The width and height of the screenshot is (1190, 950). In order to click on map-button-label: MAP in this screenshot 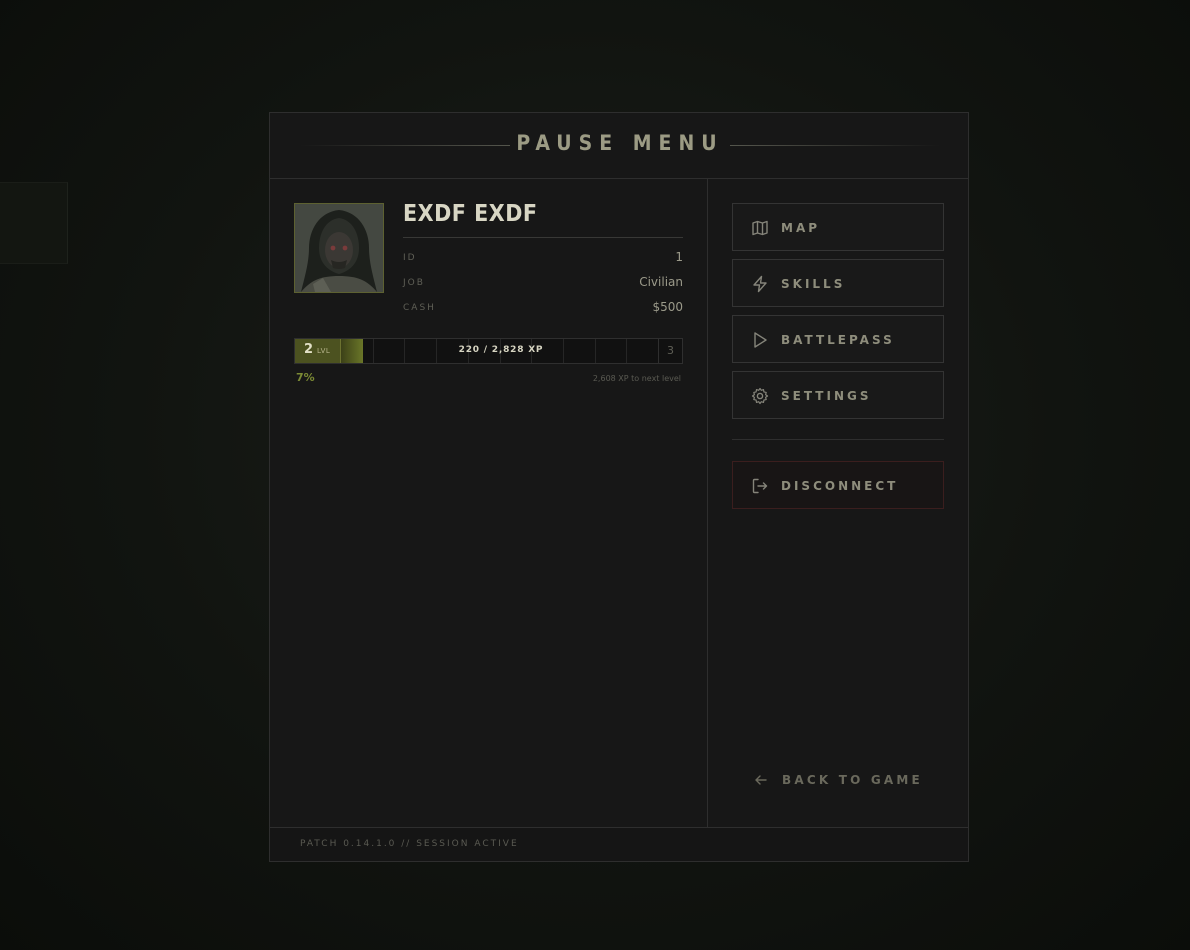, I will do `click(801, 228)`.